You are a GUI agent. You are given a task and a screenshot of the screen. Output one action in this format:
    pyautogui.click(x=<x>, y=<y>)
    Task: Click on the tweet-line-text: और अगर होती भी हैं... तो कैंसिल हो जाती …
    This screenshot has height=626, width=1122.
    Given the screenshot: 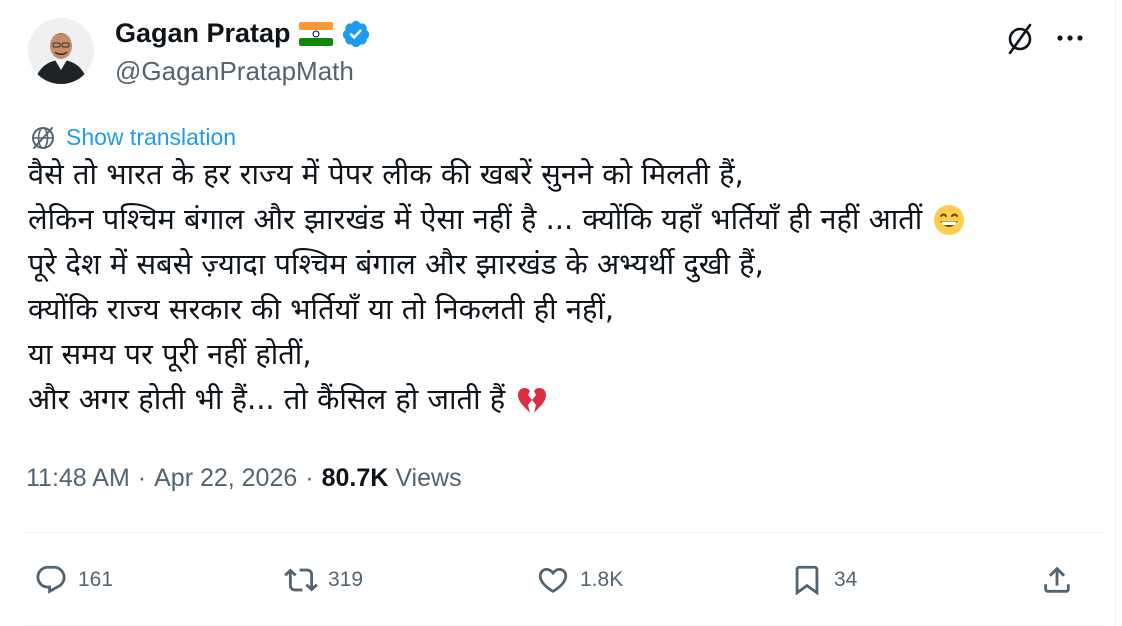 What is the action you would take?
    pyautogui.click(x=267, y=399)
    